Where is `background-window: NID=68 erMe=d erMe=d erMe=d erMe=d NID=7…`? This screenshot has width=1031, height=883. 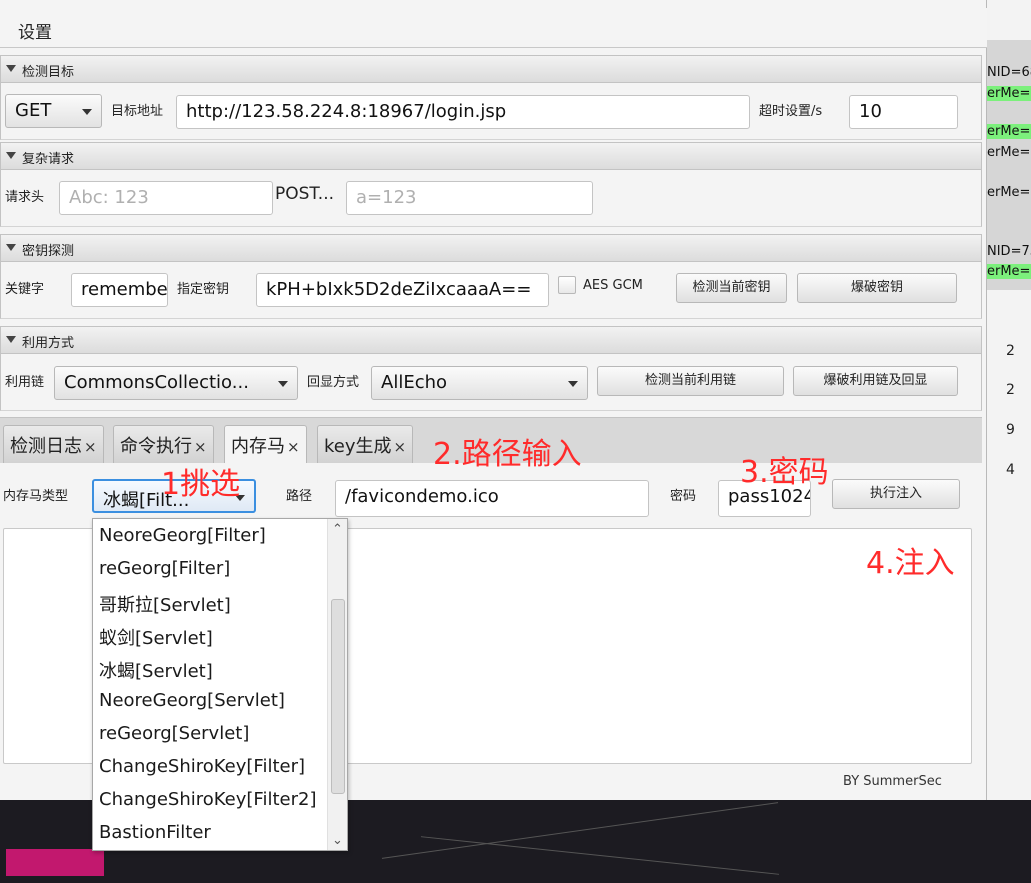
background-window: NID=68 erMe=d erMe=d erMe=d erMe=d NID=7… is located at coordinates (1009, 400).